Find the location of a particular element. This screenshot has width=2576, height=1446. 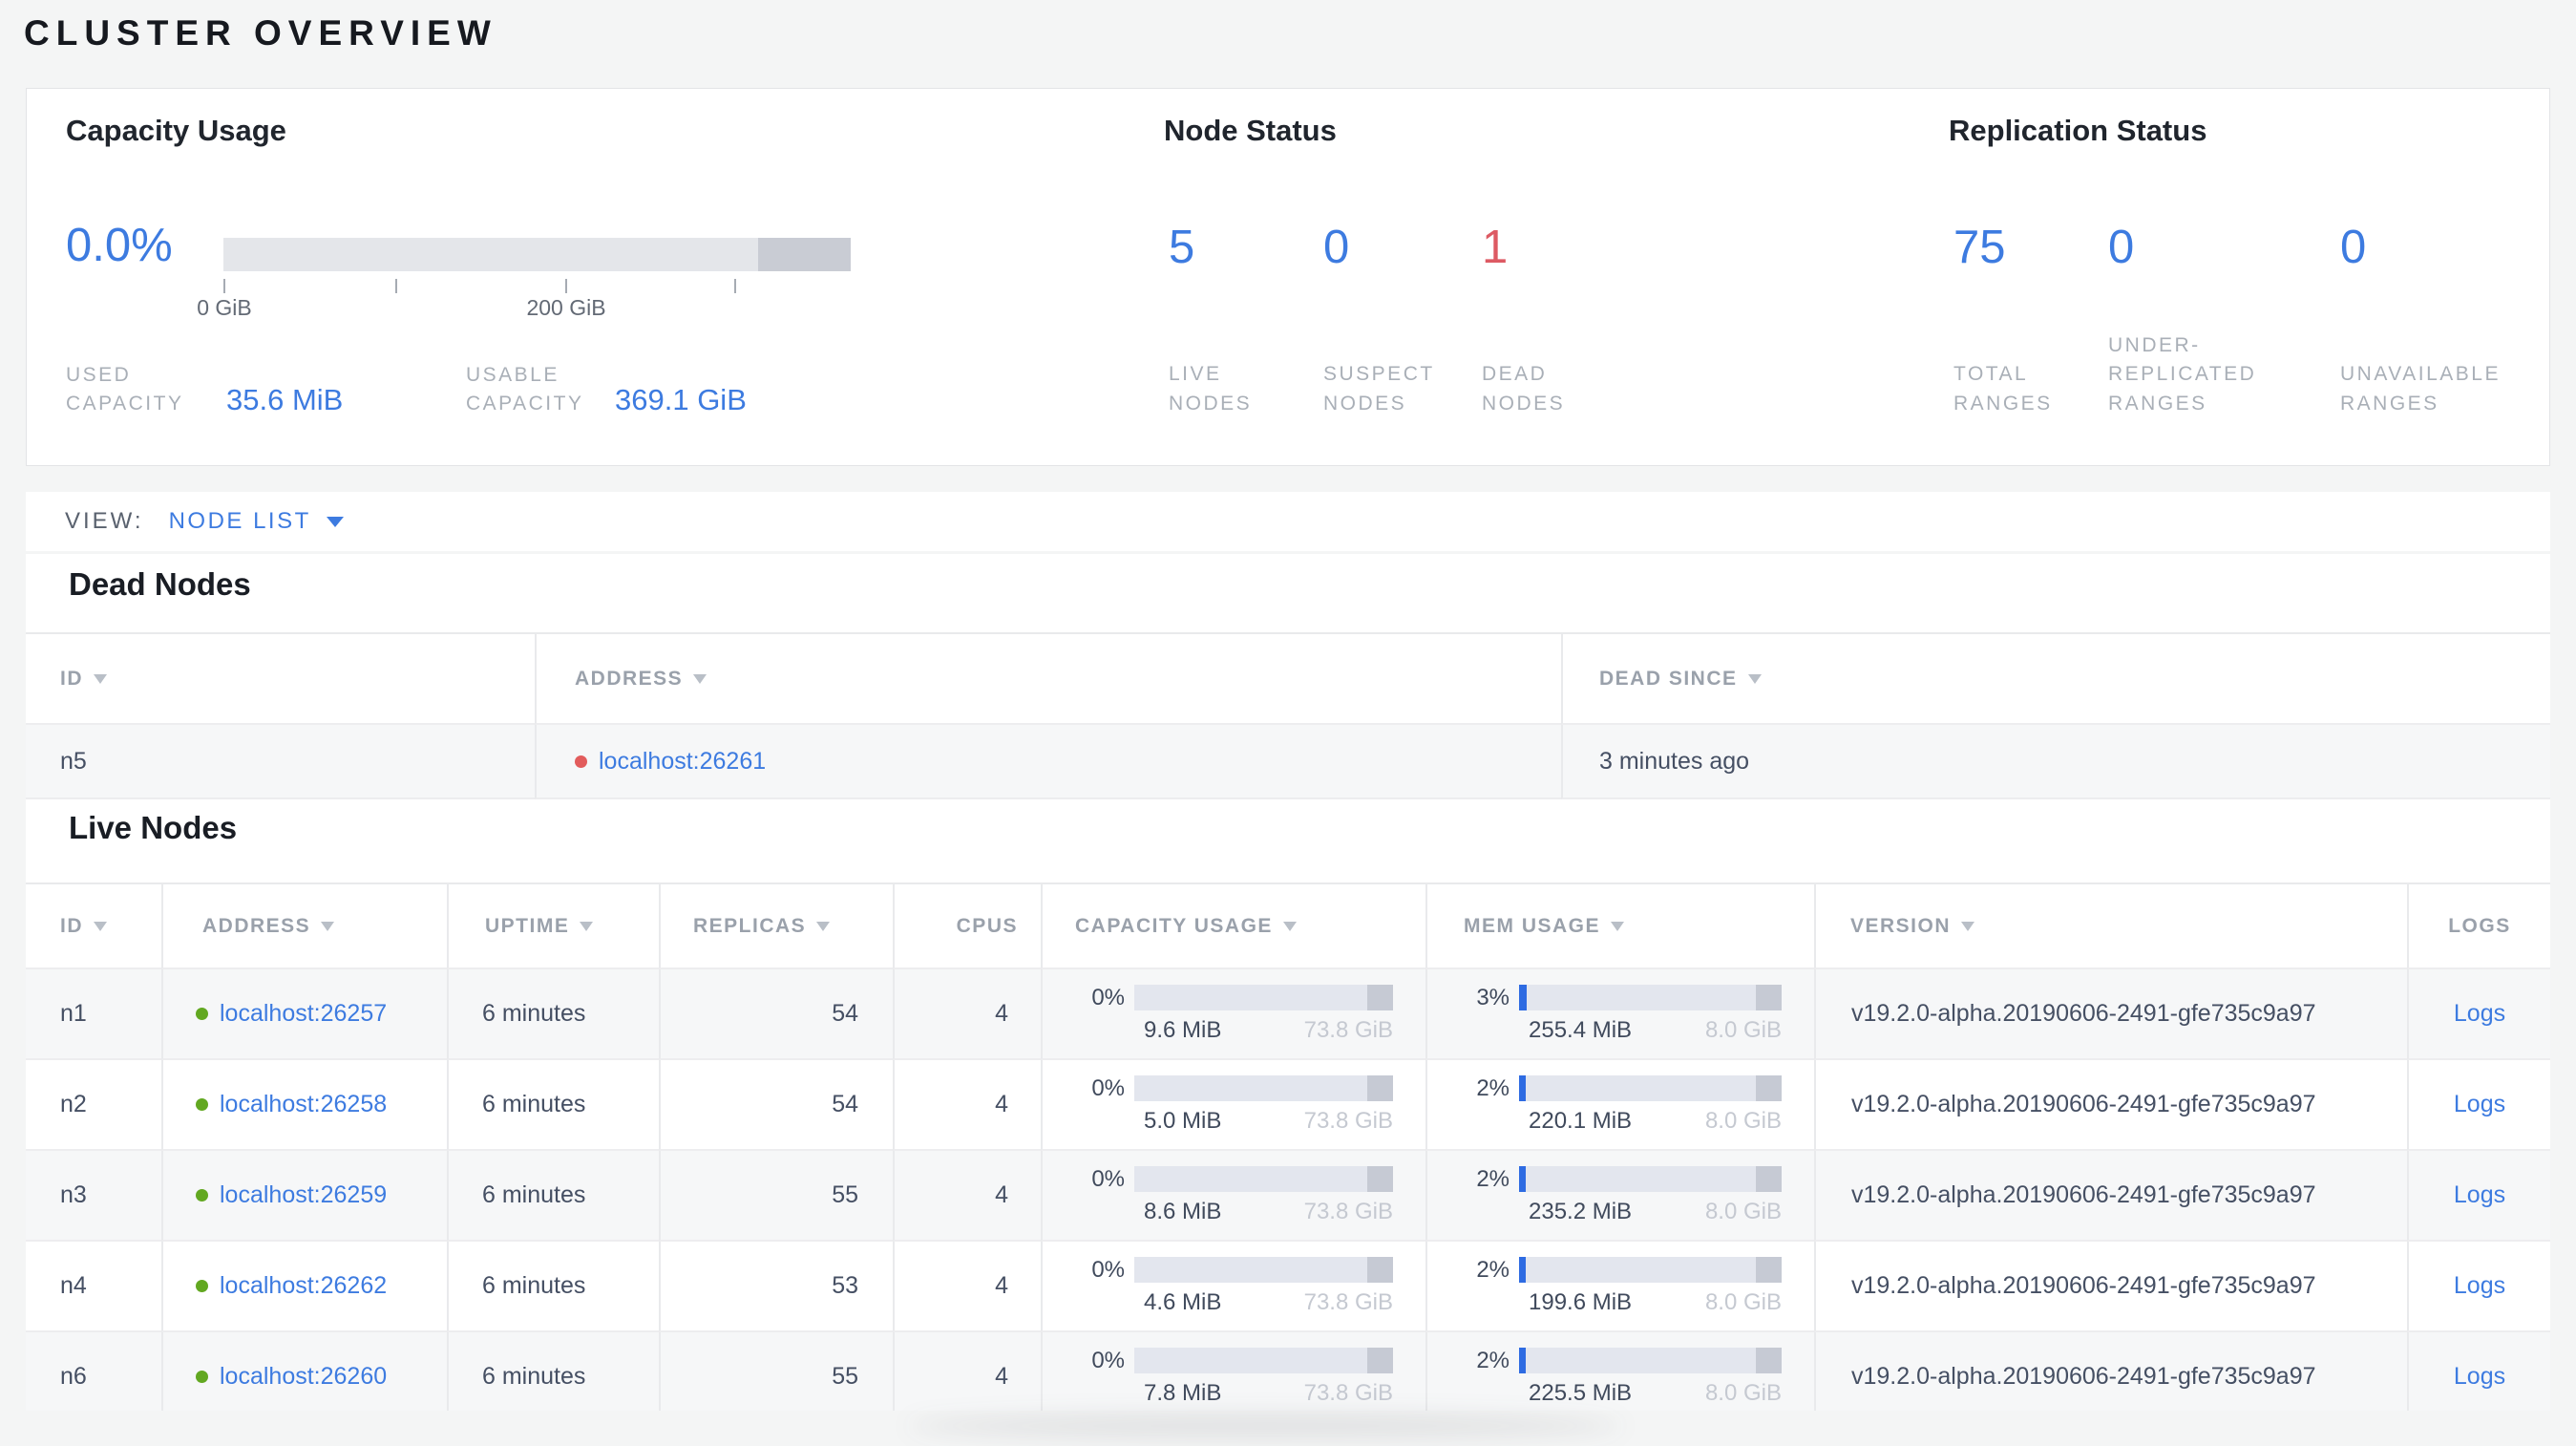

table-row-dead-n5: n5 localhost:26261 3 minutes ago is located at coordinates (1288, 762).